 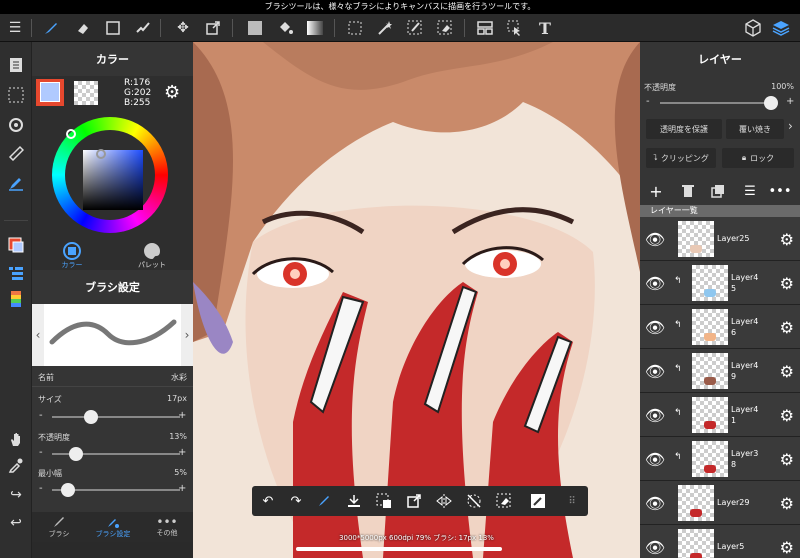 I want to click on undo-side-icon: ↩, so click(x=16, y=523).